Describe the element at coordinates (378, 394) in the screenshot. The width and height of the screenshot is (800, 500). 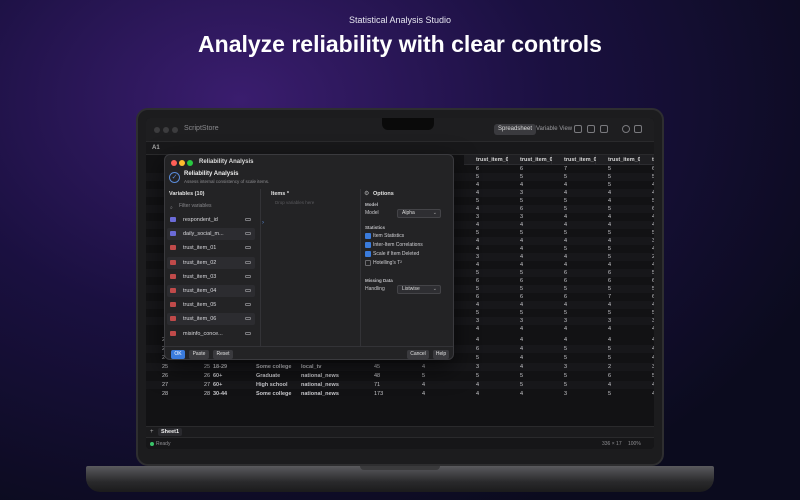
I see `table-cell: 173` at that location.